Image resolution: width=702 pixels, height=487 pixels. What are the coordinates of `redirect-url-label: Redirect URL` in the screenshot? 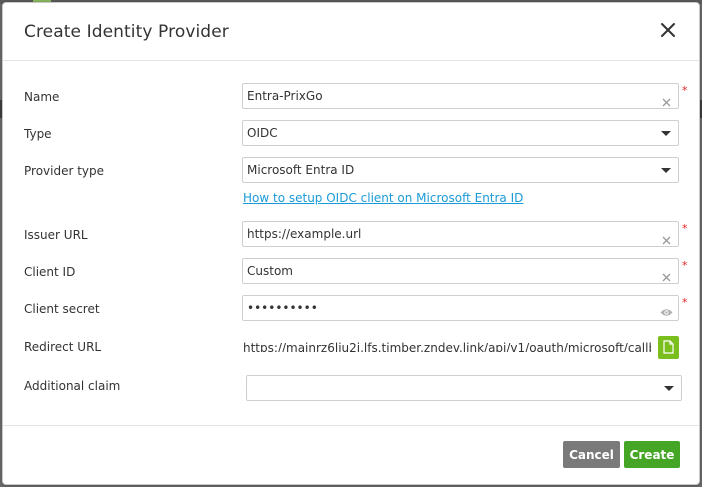 It's located at (63, 347).